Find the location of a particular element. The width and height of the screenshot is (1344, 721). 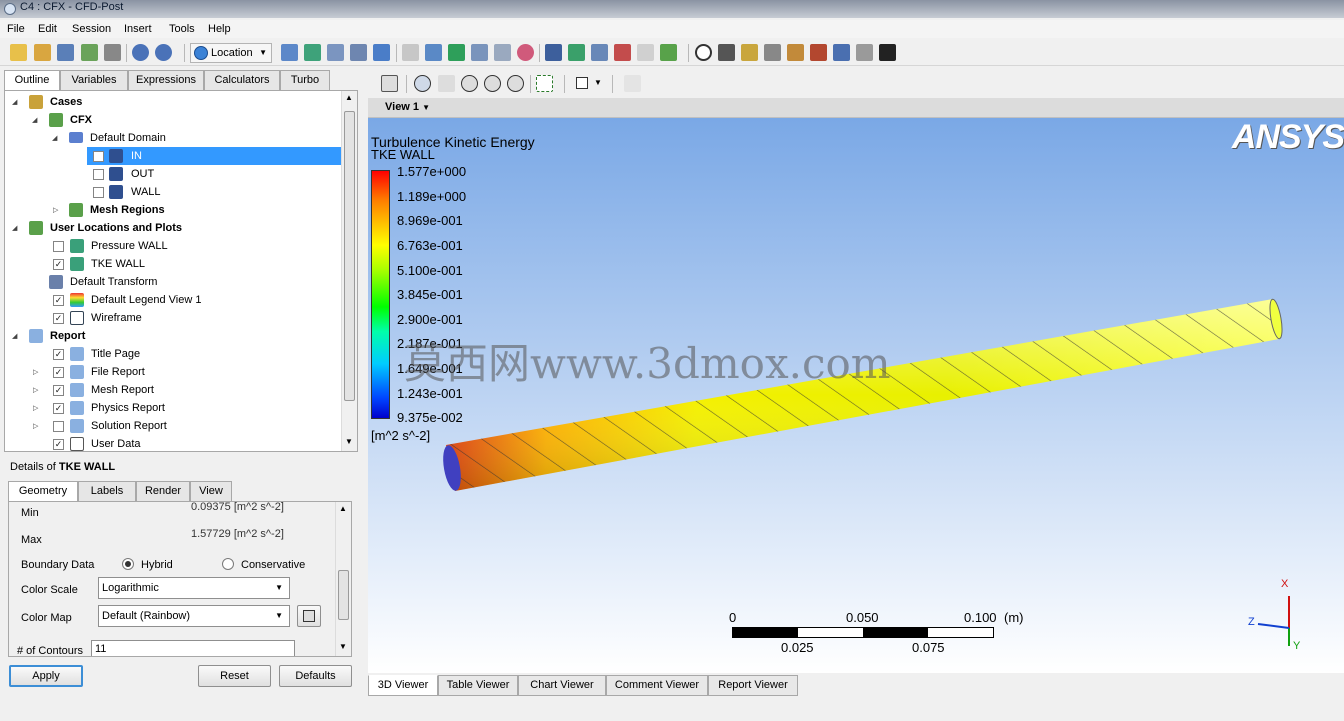

mesh-calculator-icon is located at coordinates (841, 52).